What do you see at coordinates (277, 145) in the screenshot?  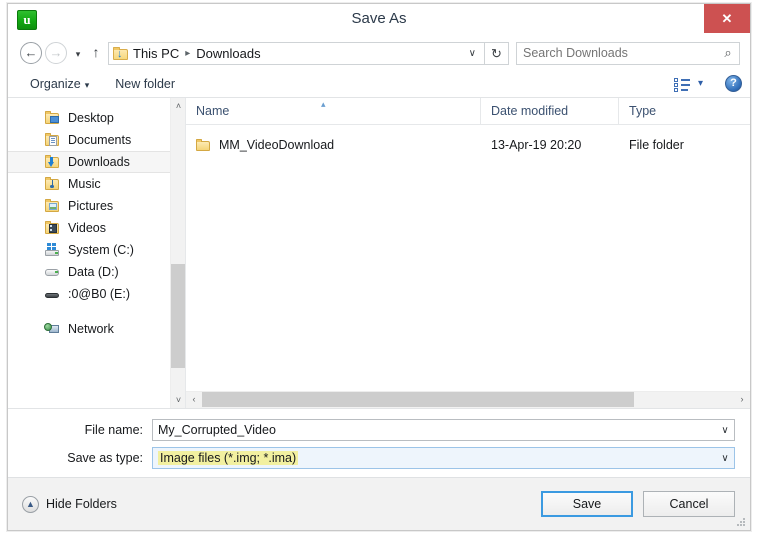 I see `file-name-text: MM_VideoDownload` at bounding box center [277, 145].